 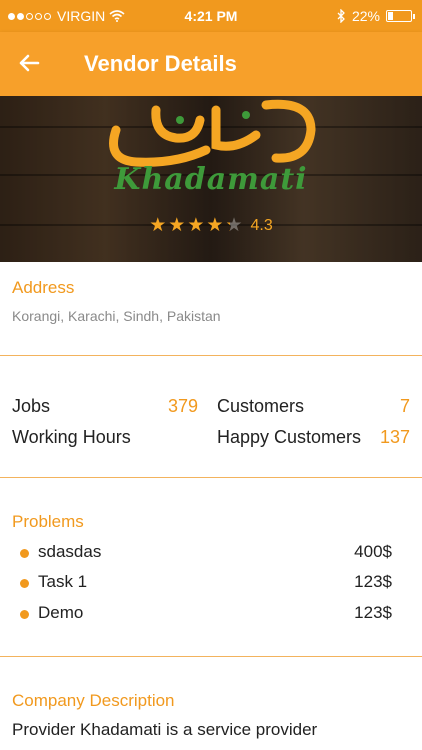 I want to click on battery-icon, so click(x=400, y=16).